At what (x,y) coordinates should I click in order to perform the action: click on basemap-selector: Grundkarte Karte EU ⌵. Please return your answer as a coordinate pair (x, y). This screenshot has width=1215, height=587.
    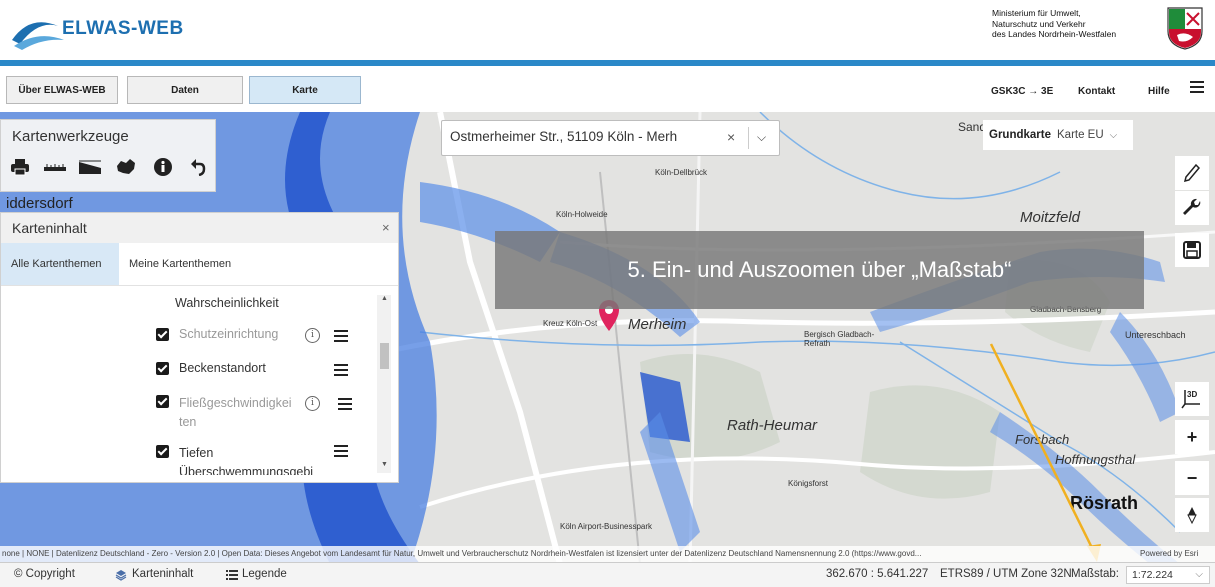
    Looking at the image, I should click on (1058, 135).